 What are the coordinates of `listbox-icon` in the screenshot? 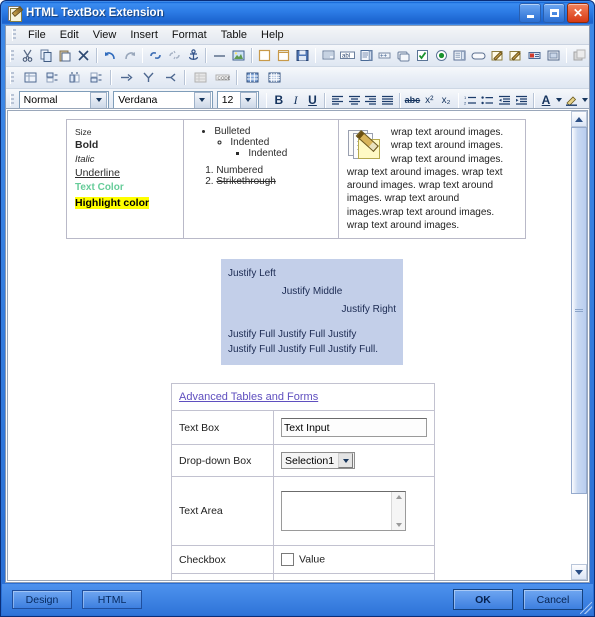 It's located at (459, 56).